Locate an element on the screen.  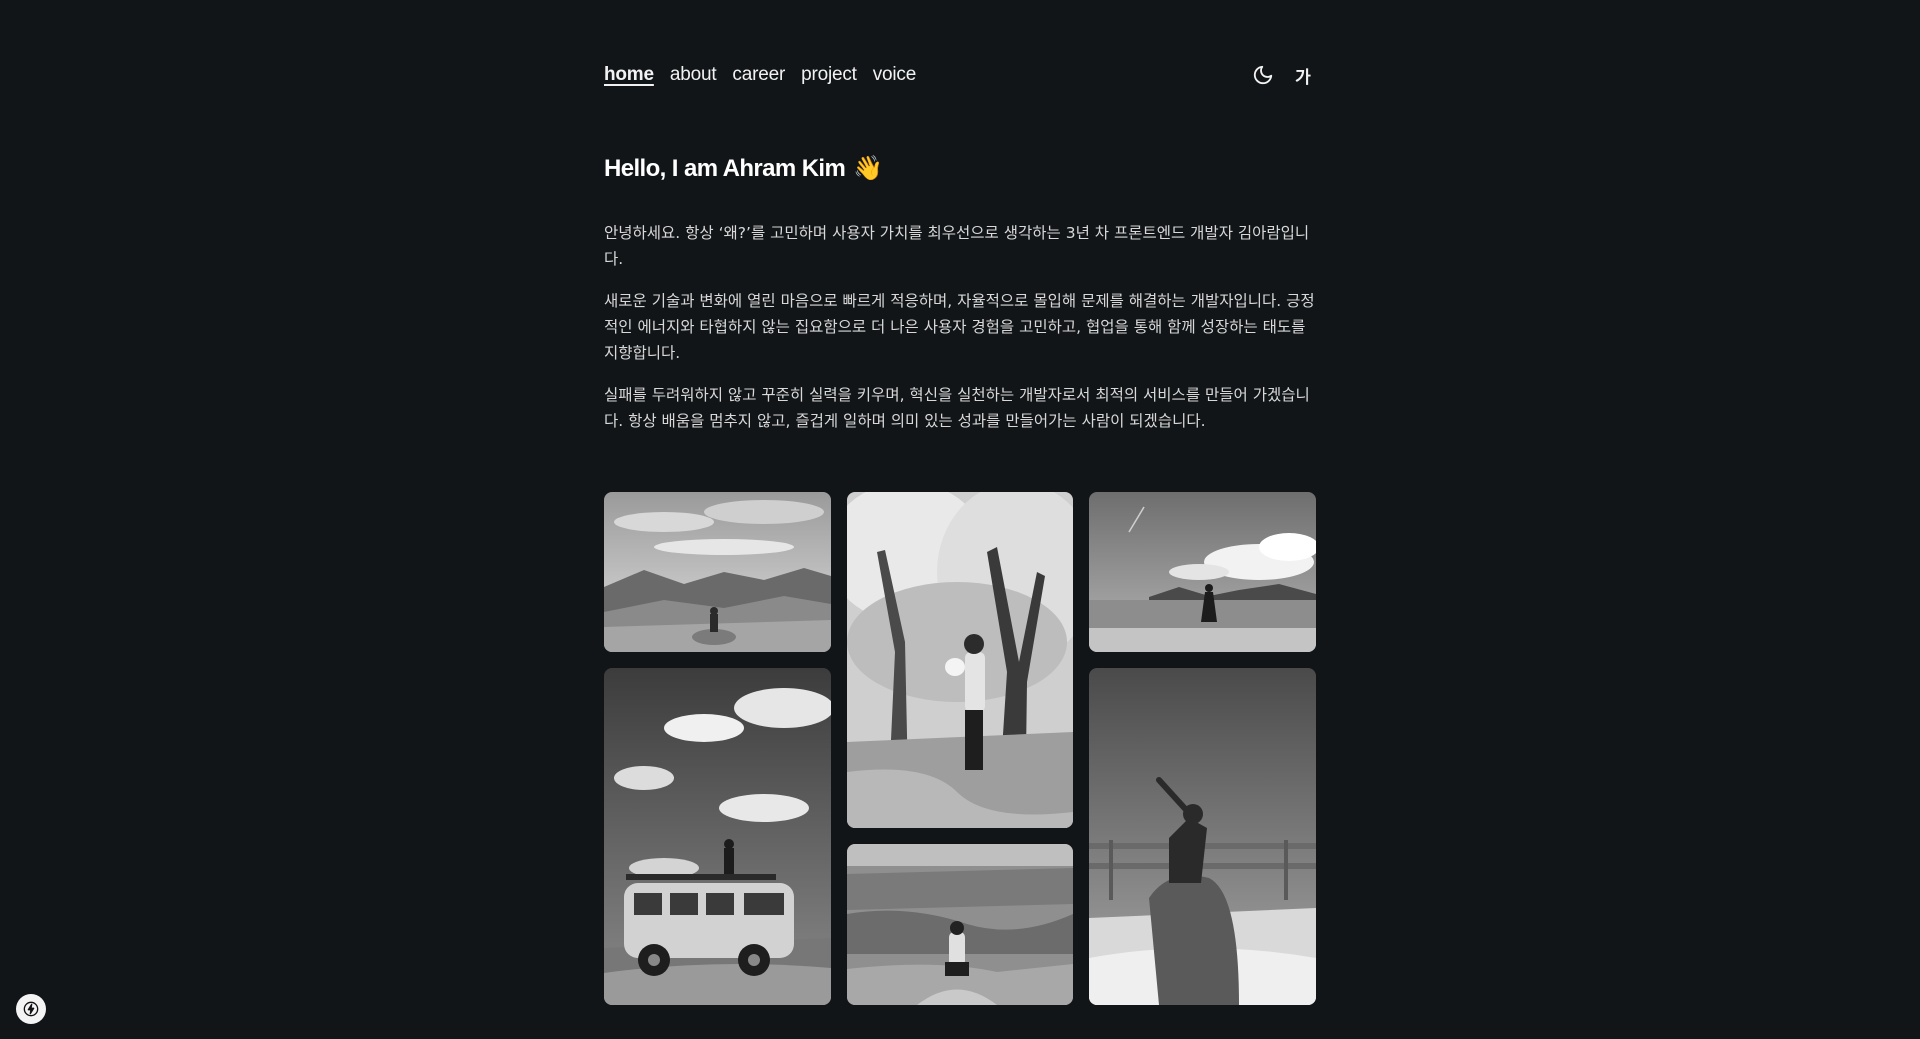
nav-career-link: career is located at coordinates (758, 75).